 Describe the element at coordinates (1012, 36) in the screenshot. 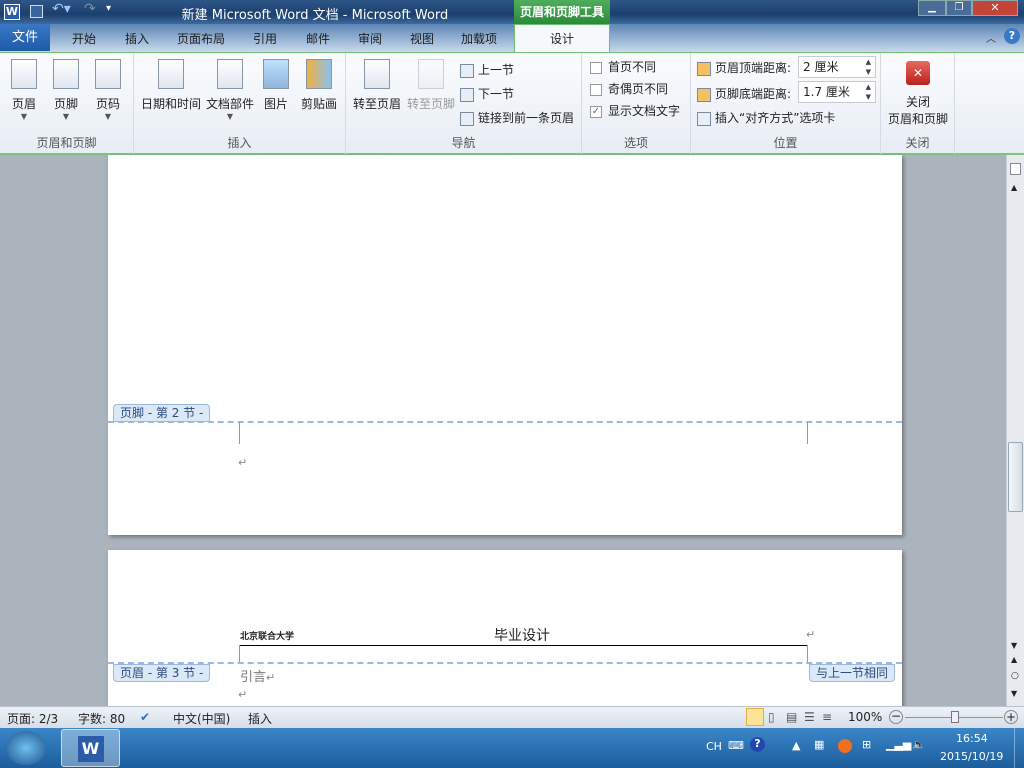

I see `help-icon: ?` at that location.